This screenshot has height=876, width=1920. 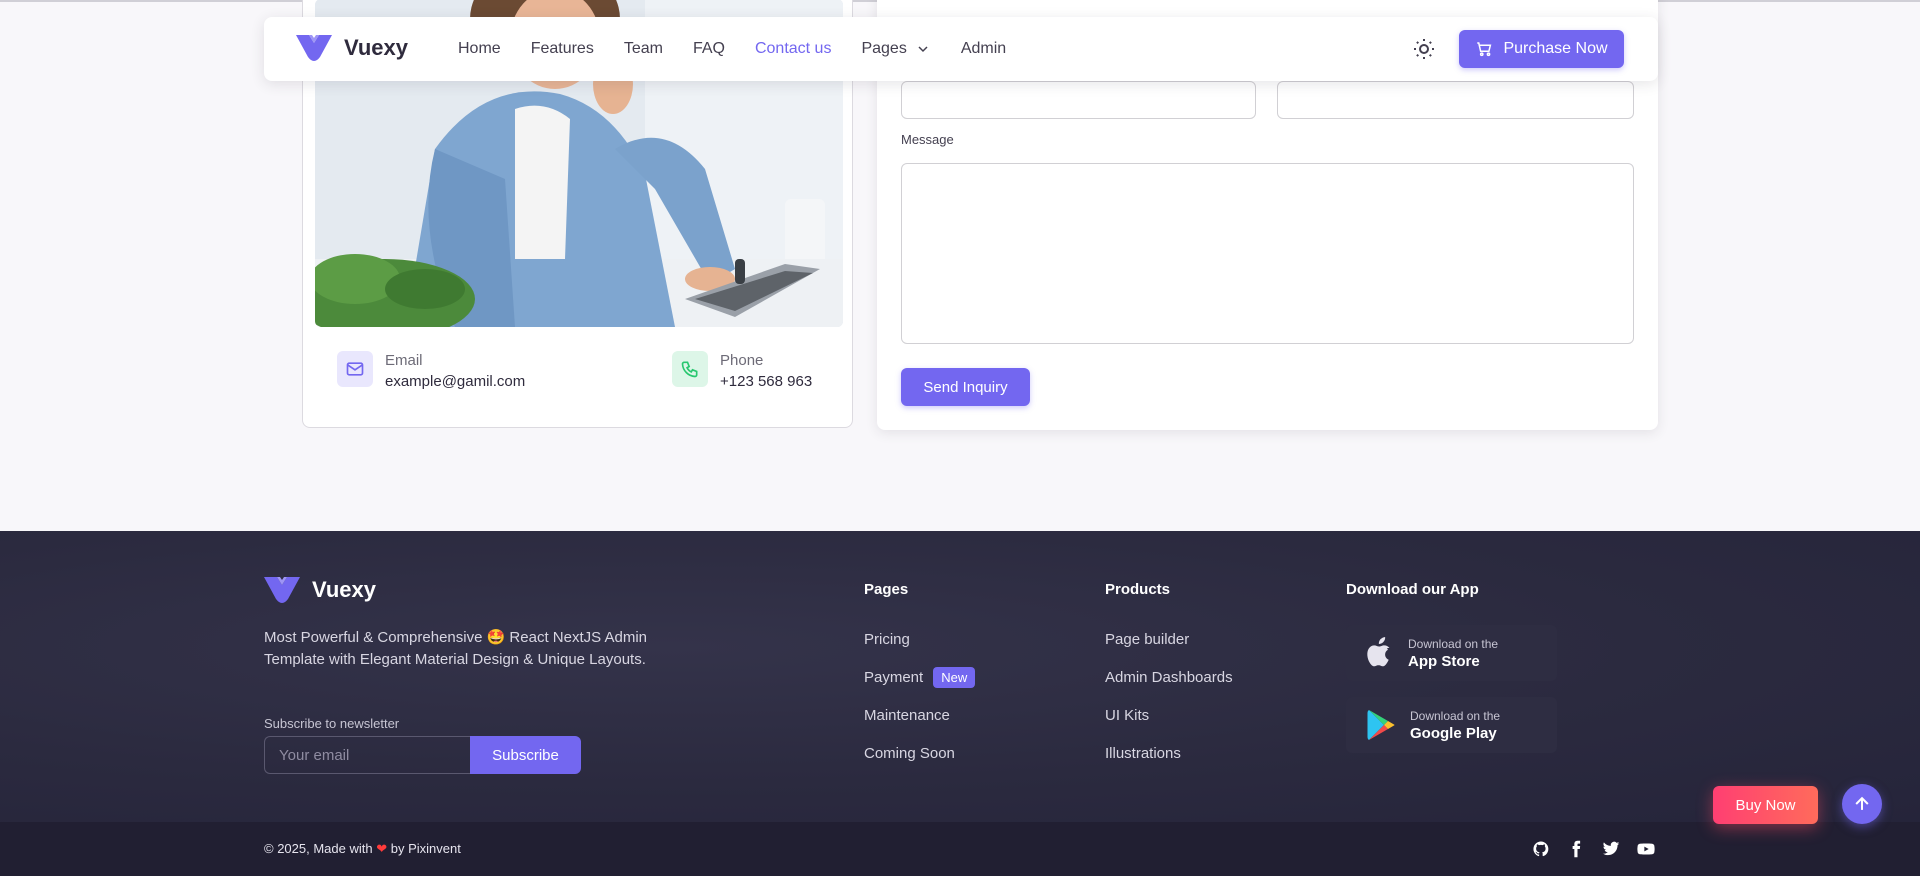 I want to click on footer-link-maintenance: Maintenance, so click(x=919, y=715).